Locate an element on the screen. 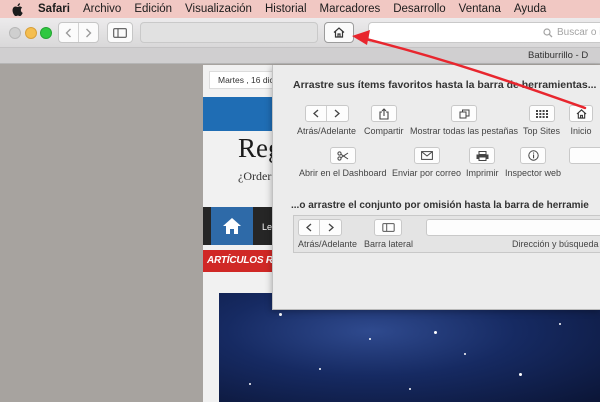  item-share: Compartir is located at coordinates (384, 120).